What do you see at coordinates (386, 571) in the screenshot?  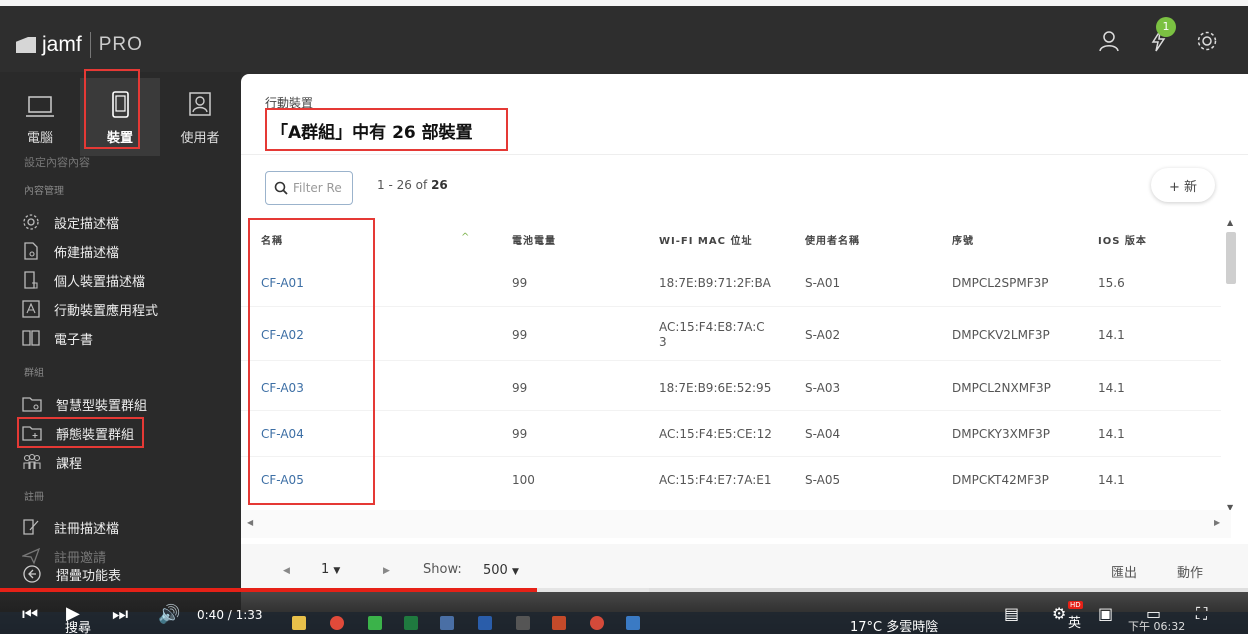 I see `next-page-icon: ▶` at bounding box center [386, 571].